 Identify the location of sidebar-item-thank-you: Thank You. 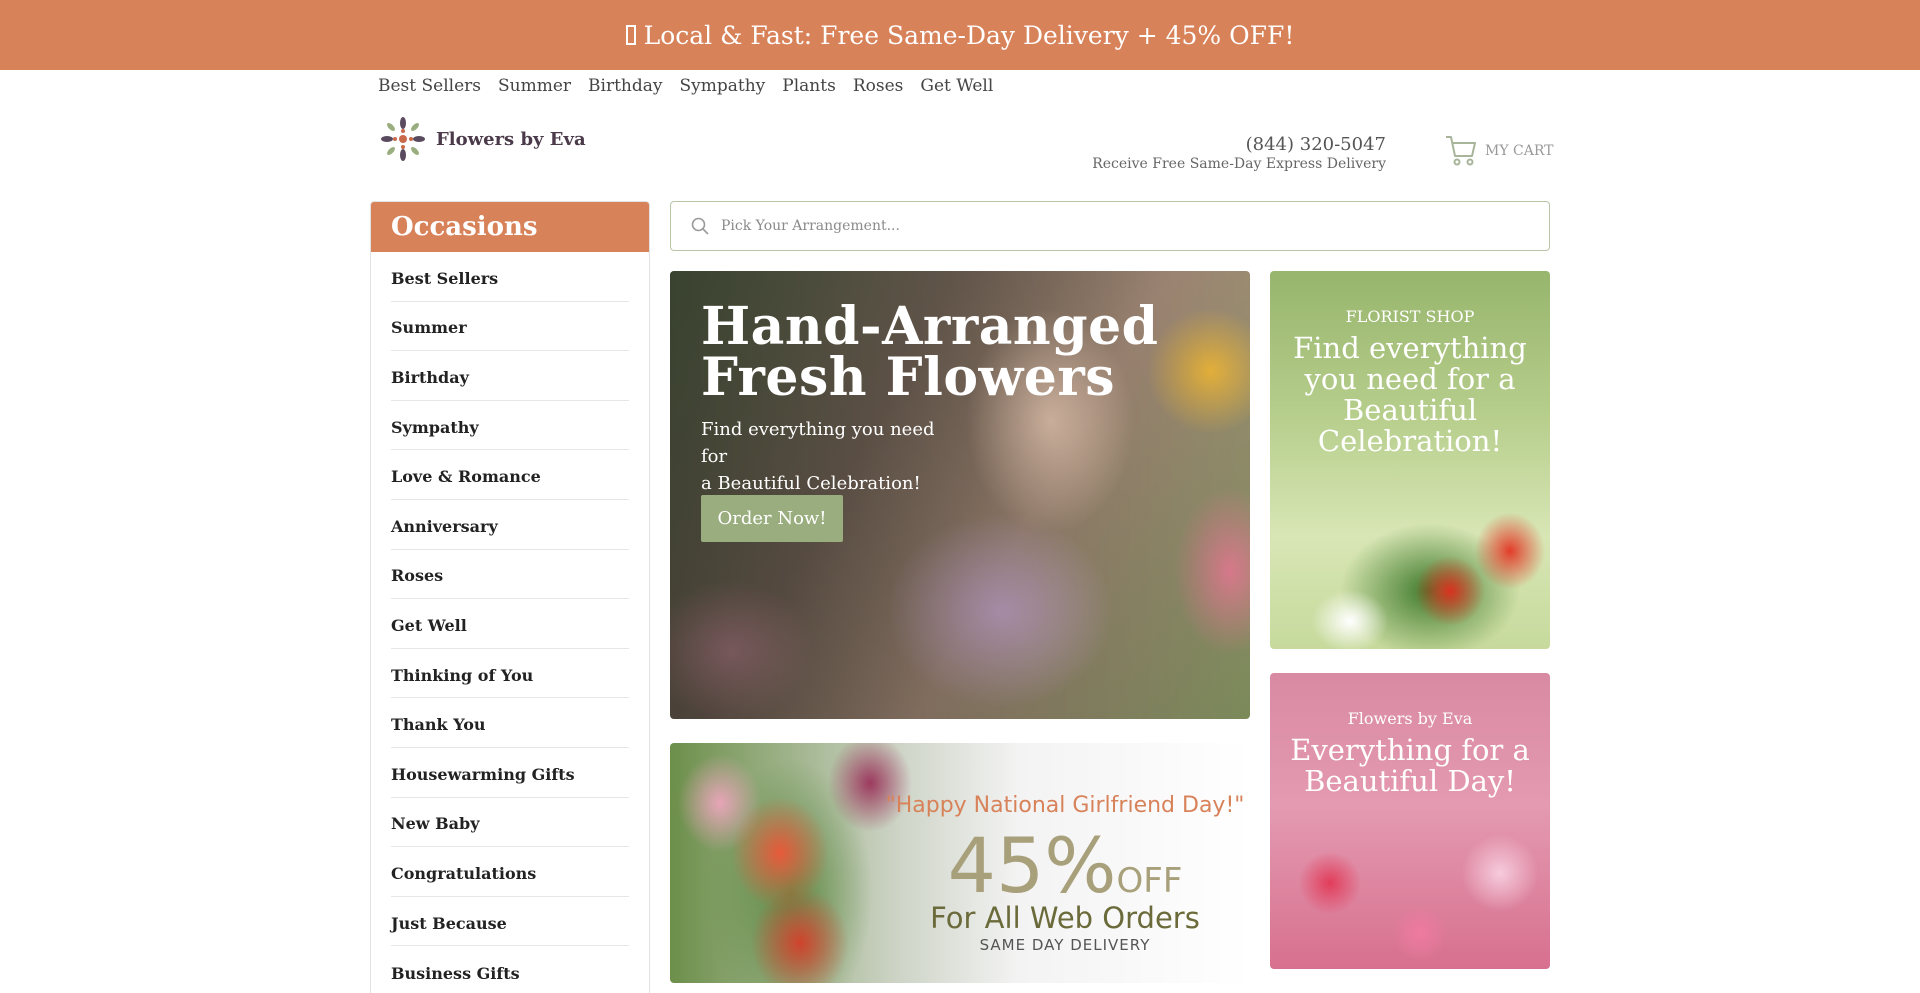
(510, 723).